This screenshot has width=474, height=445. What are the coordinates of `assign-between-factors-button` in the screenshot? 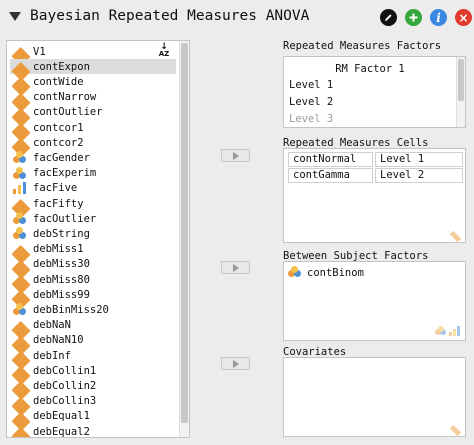 It's located at (235, 267).